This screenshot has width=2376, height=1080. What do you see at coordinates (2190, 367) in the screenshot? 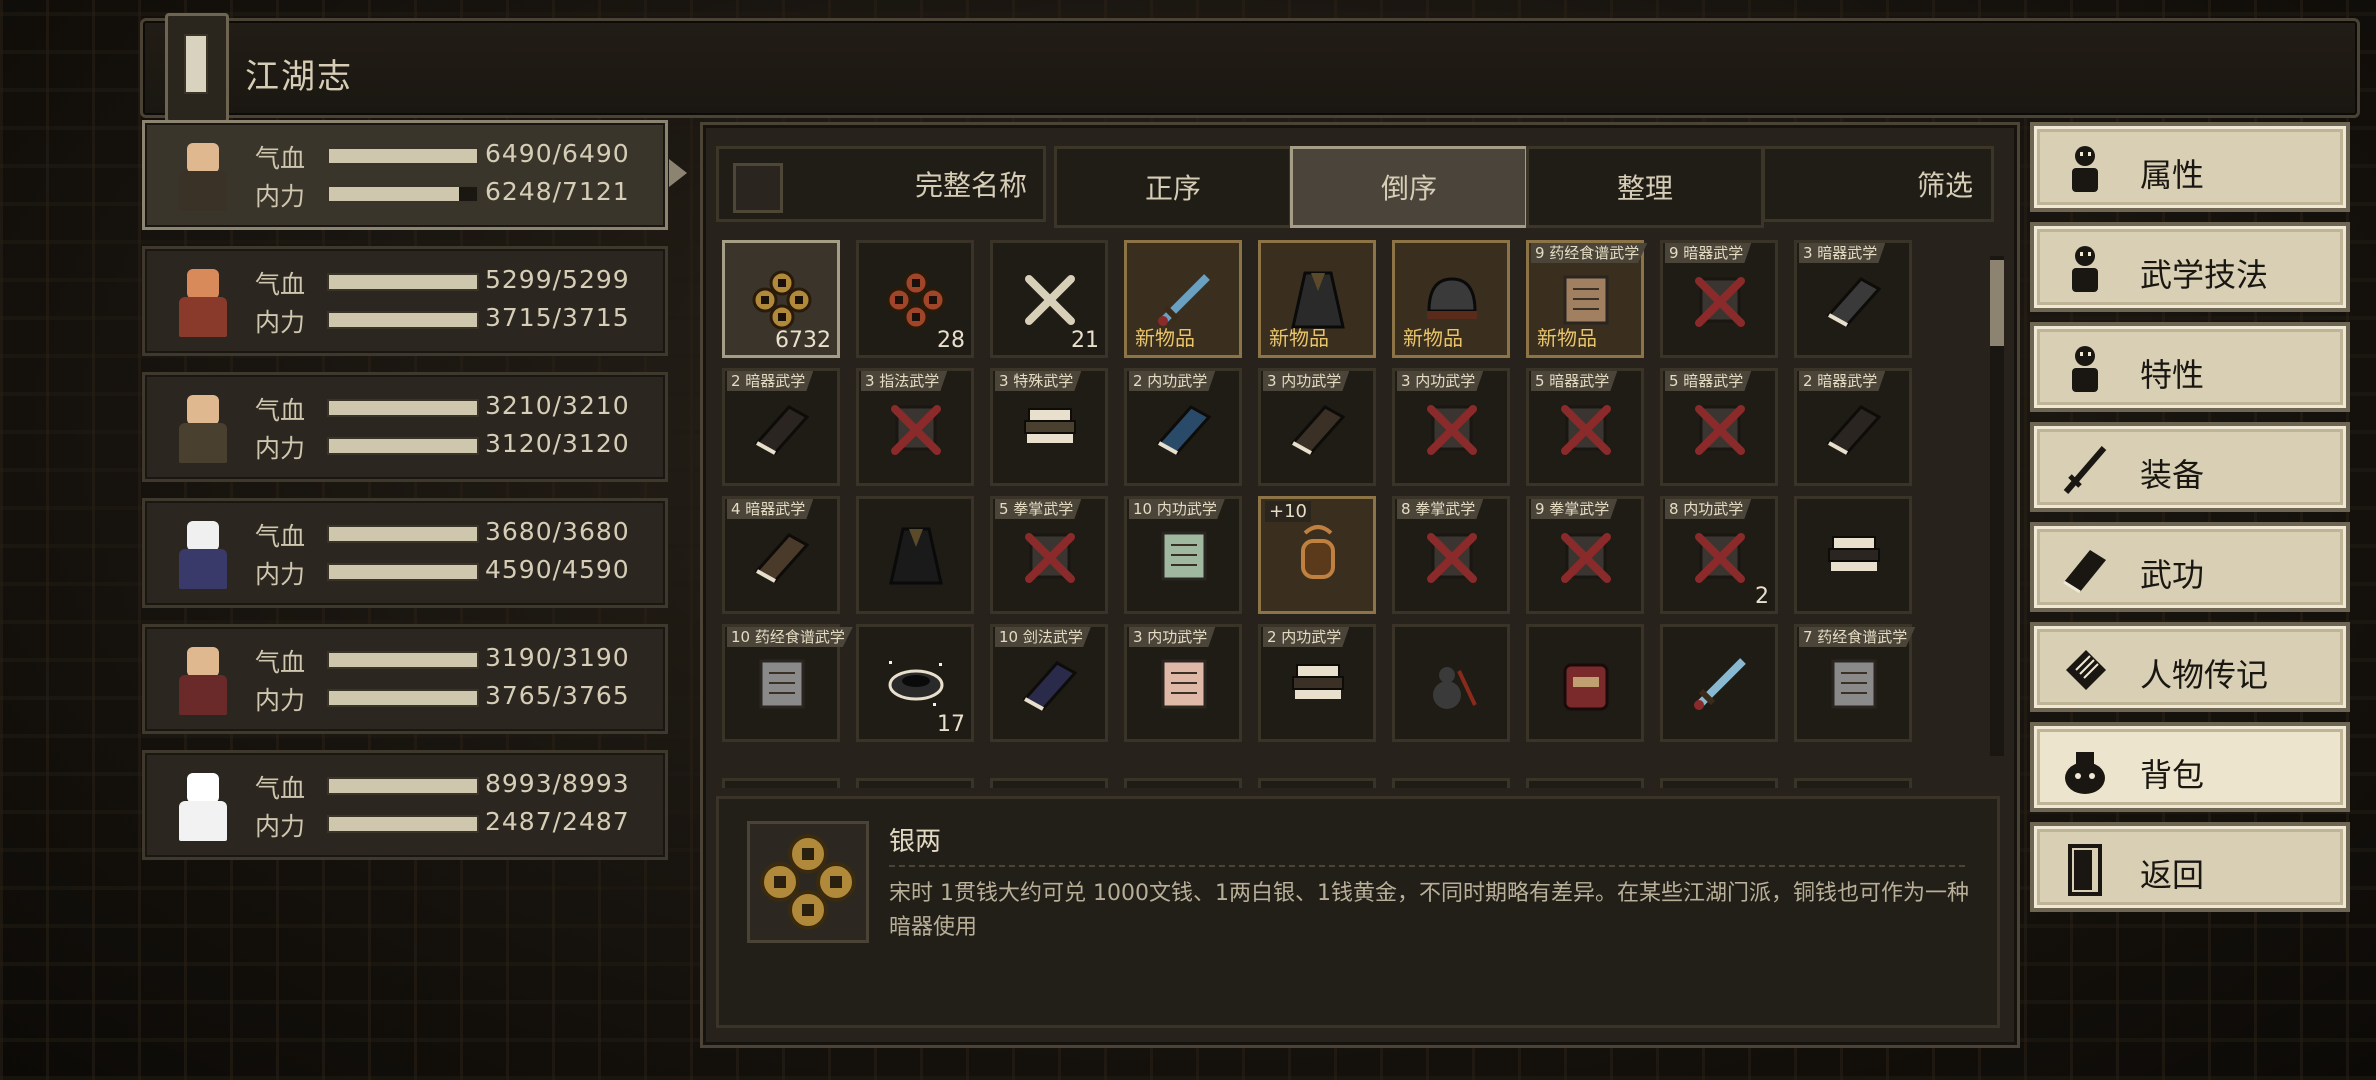
I see `menu-button: 特性` at bounding box center [2190, 367].